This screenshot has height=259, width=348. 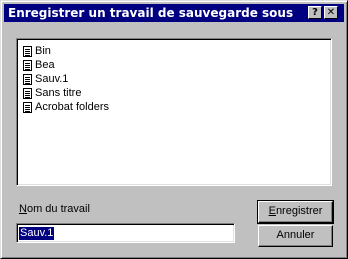 What do you see at coordinates (315, 12) in the screenshot?
I see `help-button: ?` at bounding box center [315, 12].